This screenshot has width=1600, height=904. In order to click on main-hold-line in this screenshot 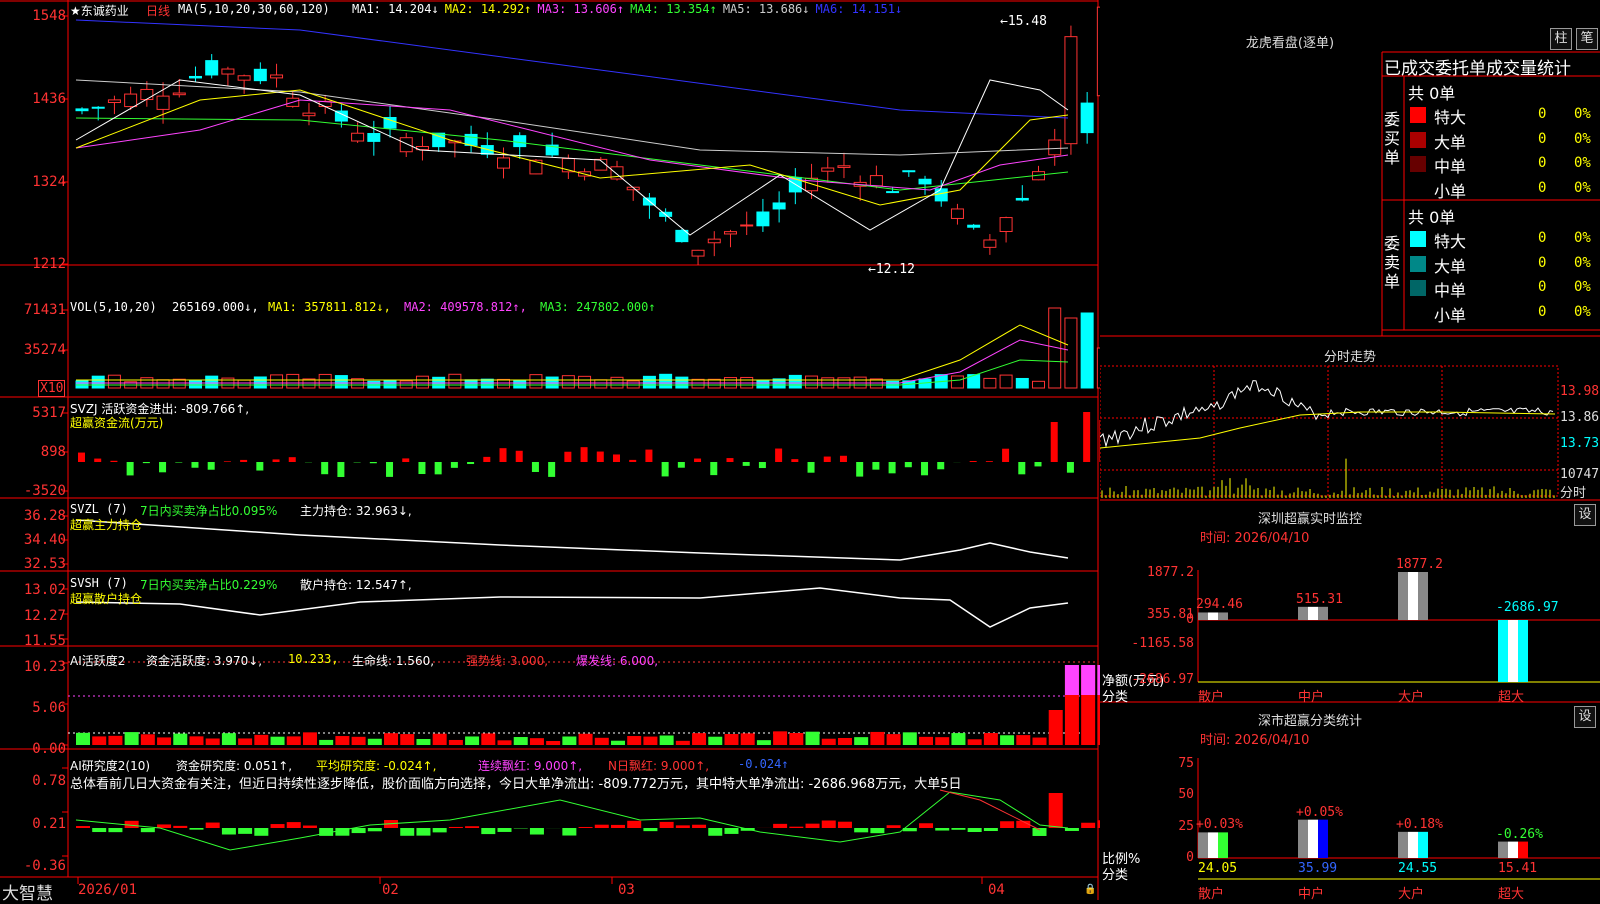, I will do `click(572, 540)`.